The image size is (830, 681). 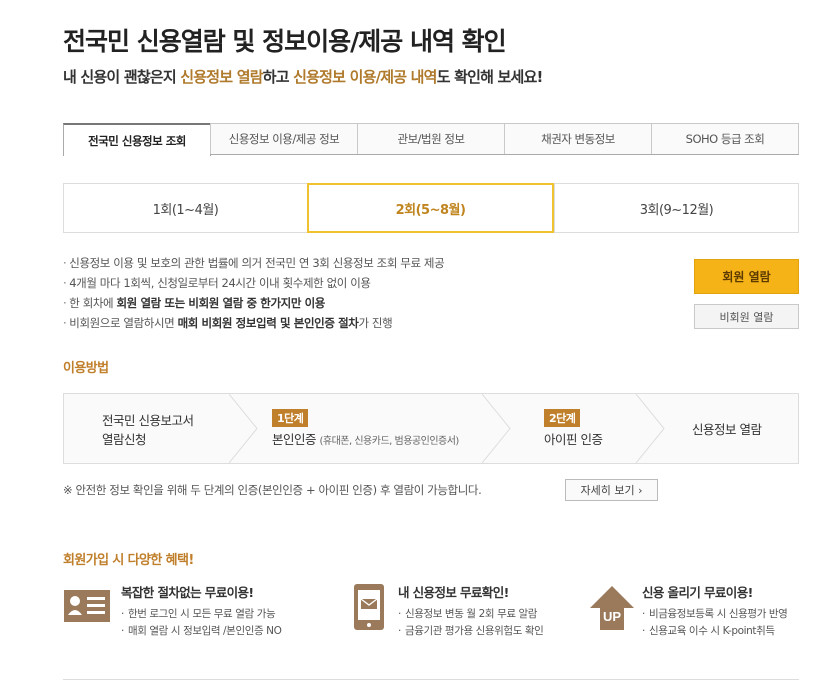 I want to click on benefit-title: 내 신용정보 무료확인!, so click(x=453, y=592).